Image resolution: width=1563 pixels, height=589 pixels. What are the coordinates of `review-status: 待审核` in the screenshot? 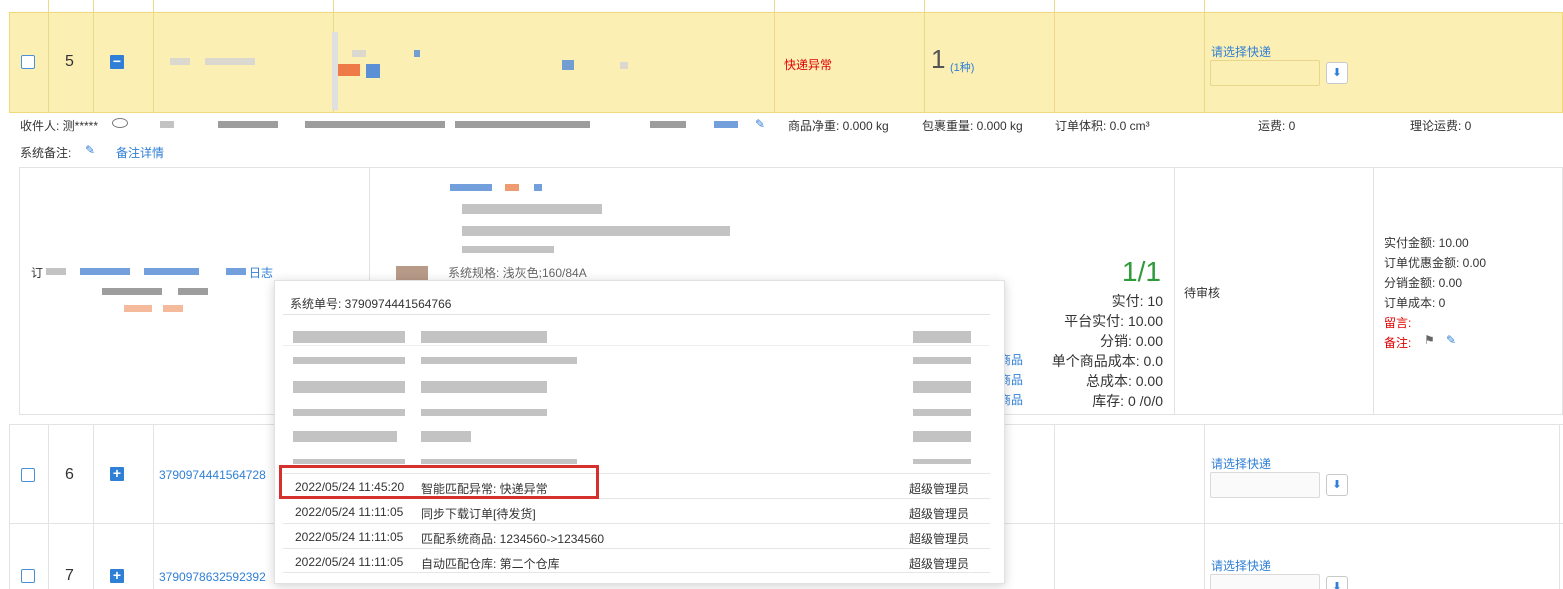 It's located at (1202, 293).